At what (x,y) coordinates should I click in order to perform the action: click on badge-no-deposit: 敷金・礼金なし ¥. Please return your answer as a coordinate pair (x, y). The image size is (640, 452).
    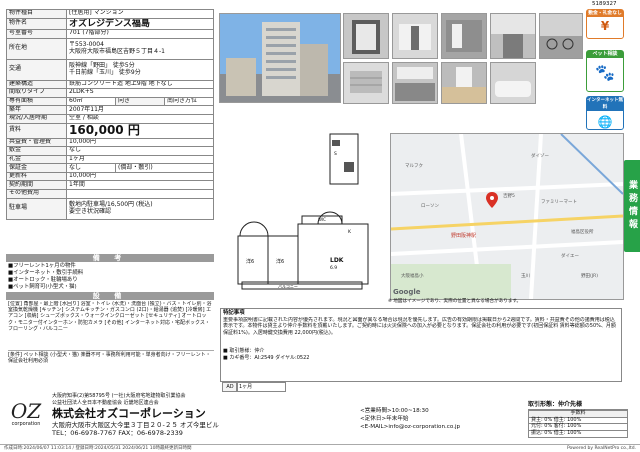
    Looking at the image, I should click on (605, 24).